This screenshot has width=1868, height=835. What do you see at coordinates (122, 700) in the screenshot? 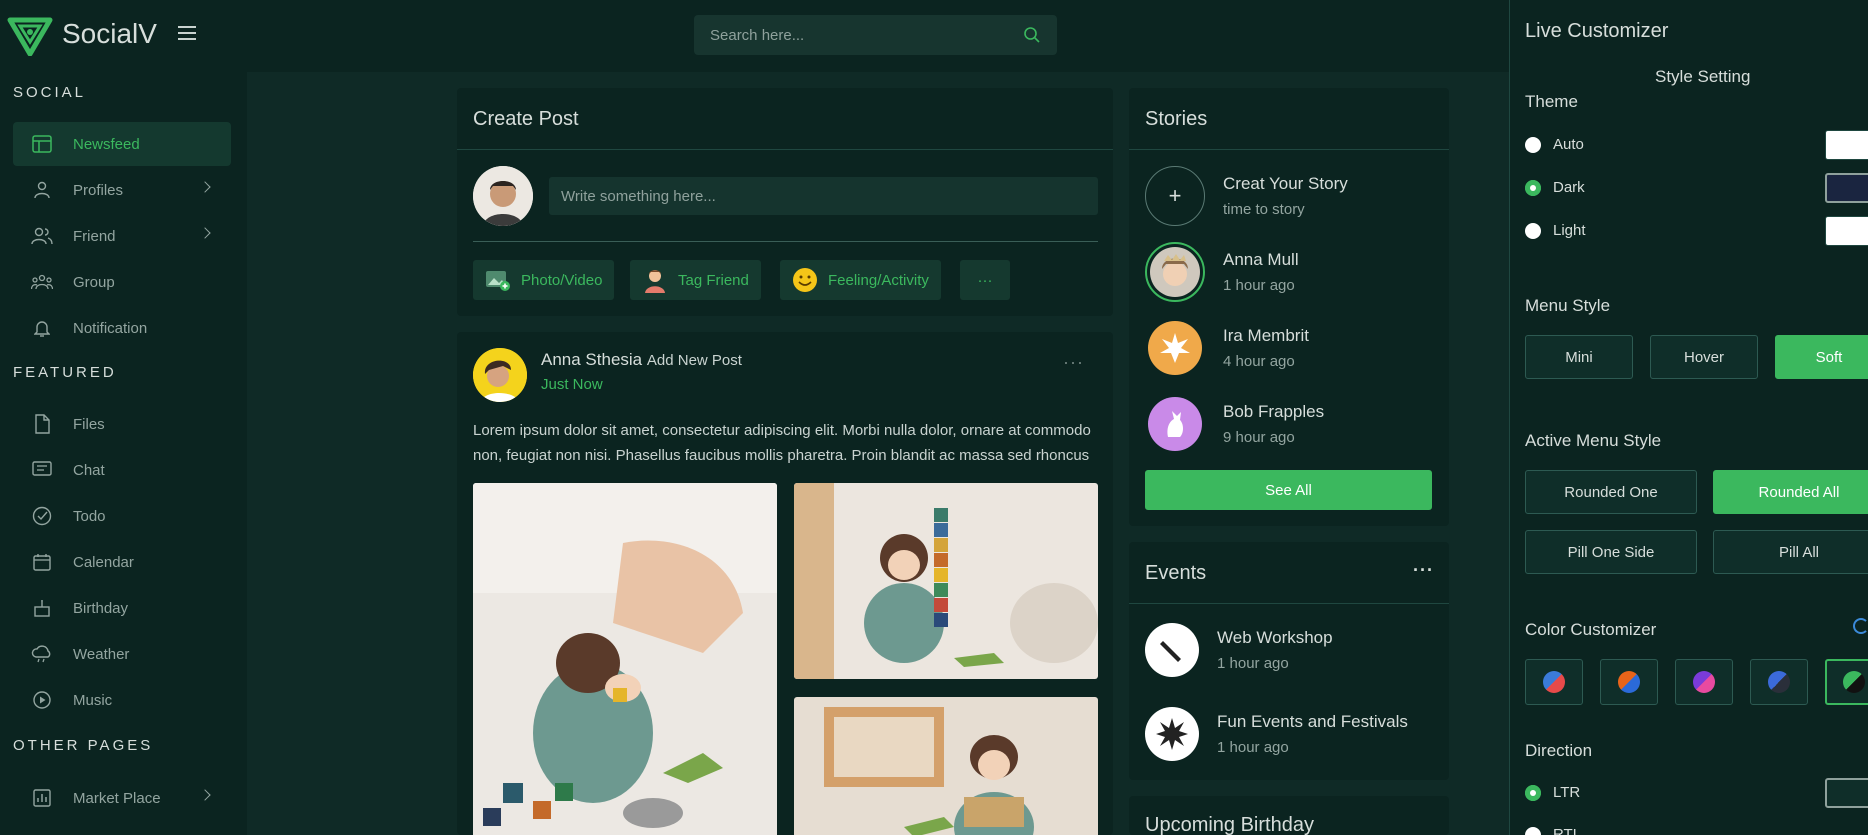
I see `sidebar-item-music: Music` at bounding box center [122, 700].